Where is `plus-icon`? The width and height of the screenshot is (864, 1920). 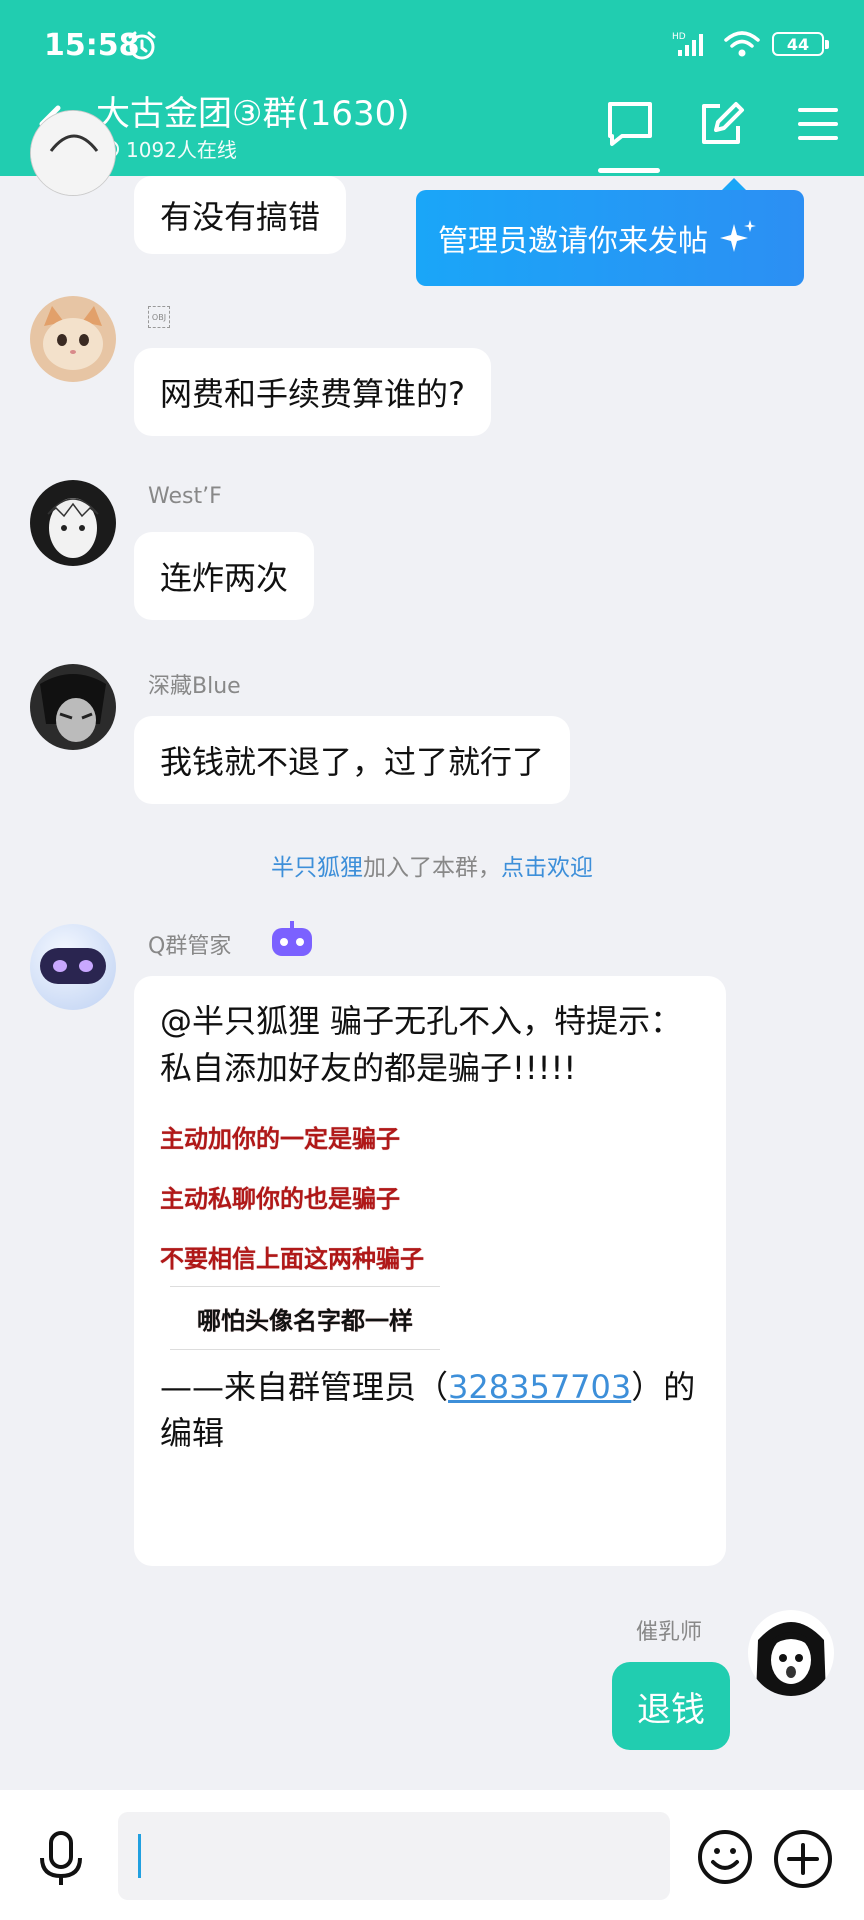
plus-icon is located at coordinates (803, 1859).